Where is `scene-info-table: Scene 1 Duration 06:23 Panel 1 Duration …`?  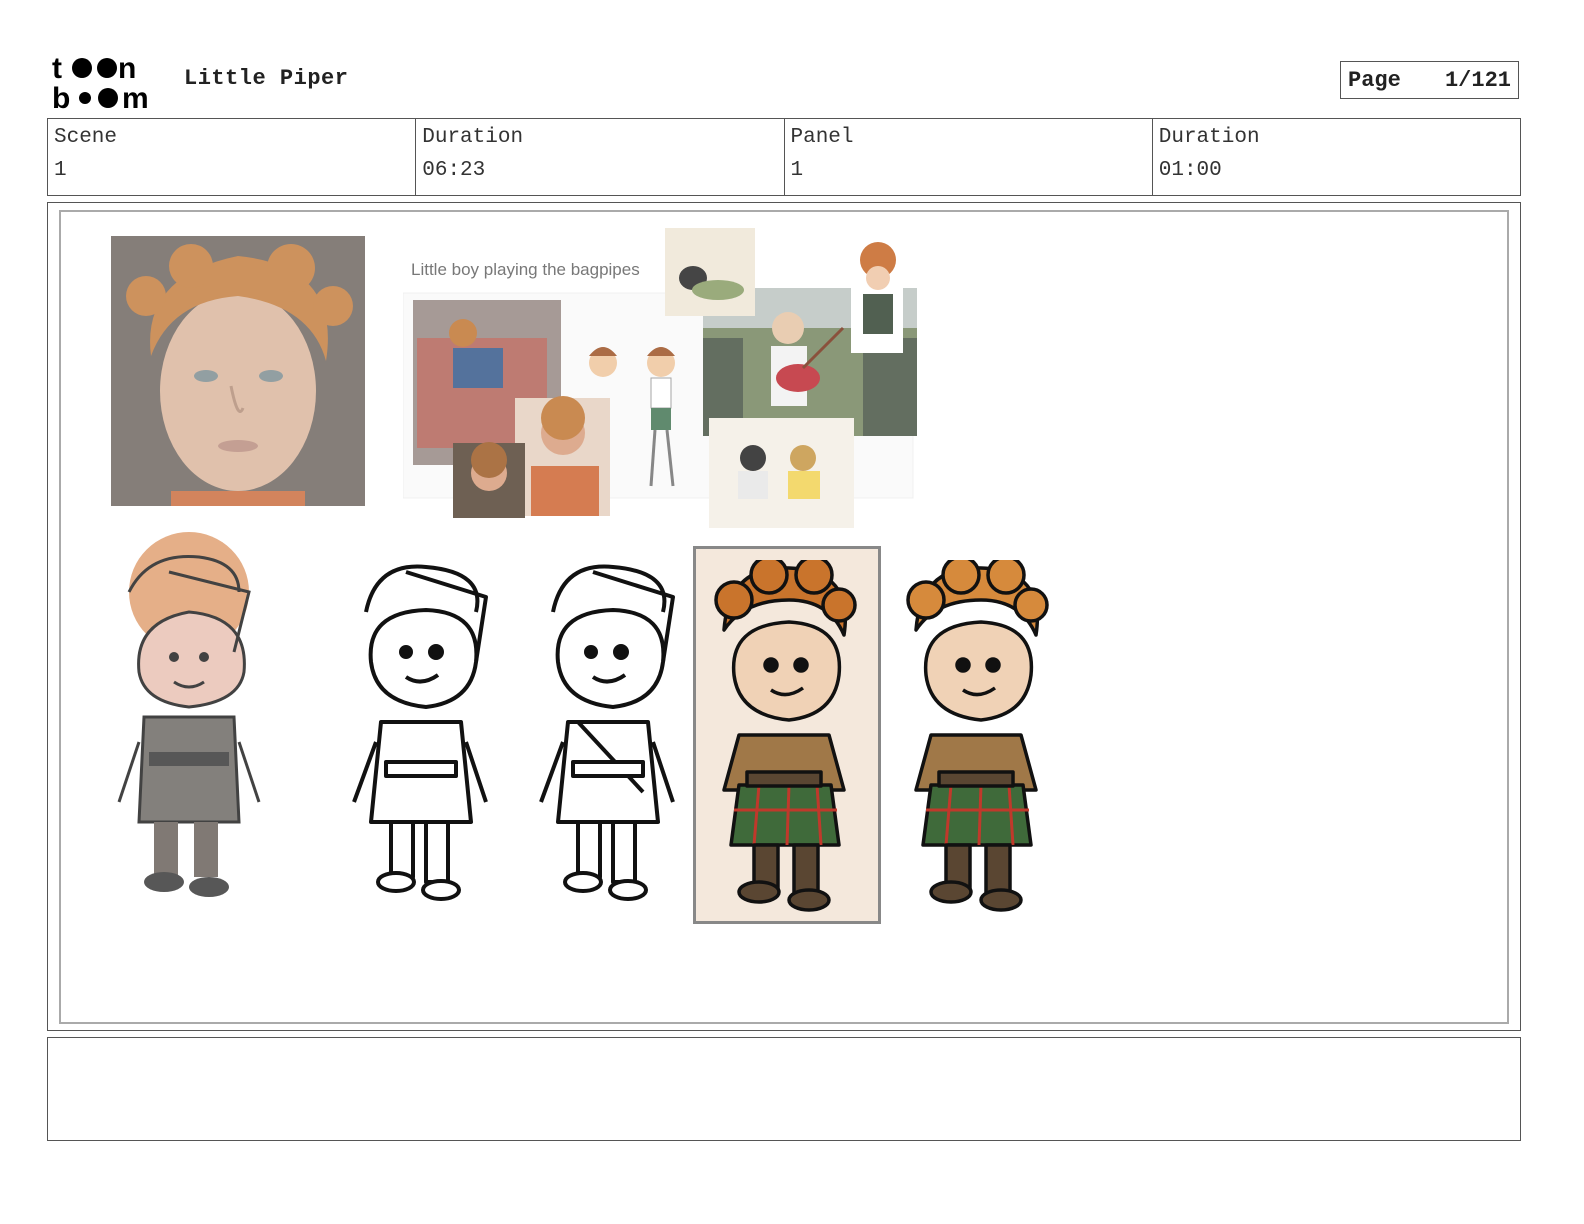 scene-info-table: Scene 1 Duration 06:23 Panel 1 Duration … is located at coordinates (784, 157).